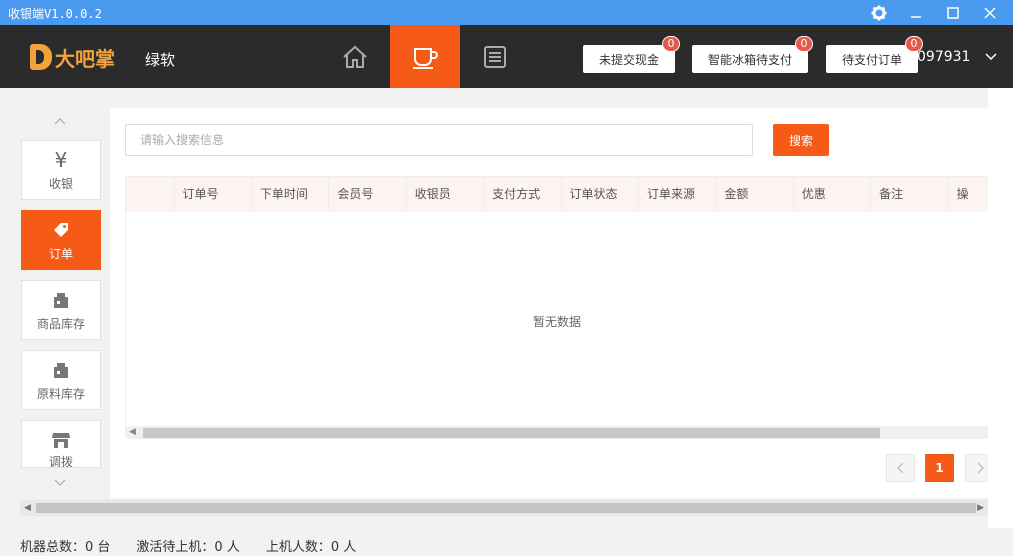 The height and width of the screenshot is (556, 1013). I want to click on column-header: 支付方式, so click(523, 194).